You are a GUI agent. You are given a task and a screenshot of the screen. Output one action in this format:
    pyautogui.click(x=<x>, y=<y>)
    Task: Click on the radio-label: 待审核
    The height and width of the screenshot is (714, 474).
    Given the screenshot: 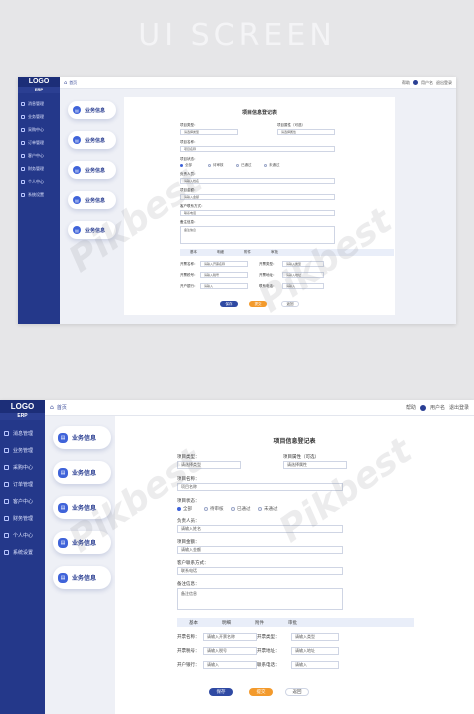 What is the action you would take?
    pyautogui.click(x=218, y=165)
    